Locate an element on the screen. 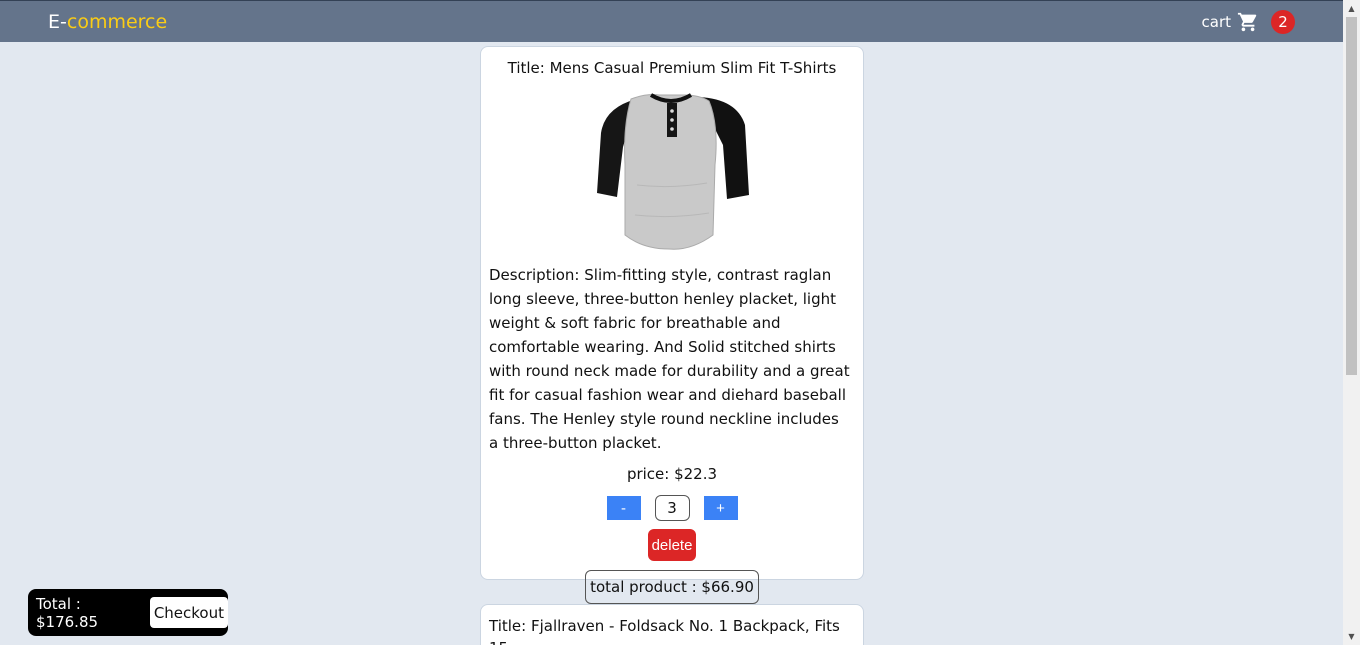 The height and width of the screenshot is (645, 1360). quantity-stepper: - 3 + is located at coordinates (672, 508).